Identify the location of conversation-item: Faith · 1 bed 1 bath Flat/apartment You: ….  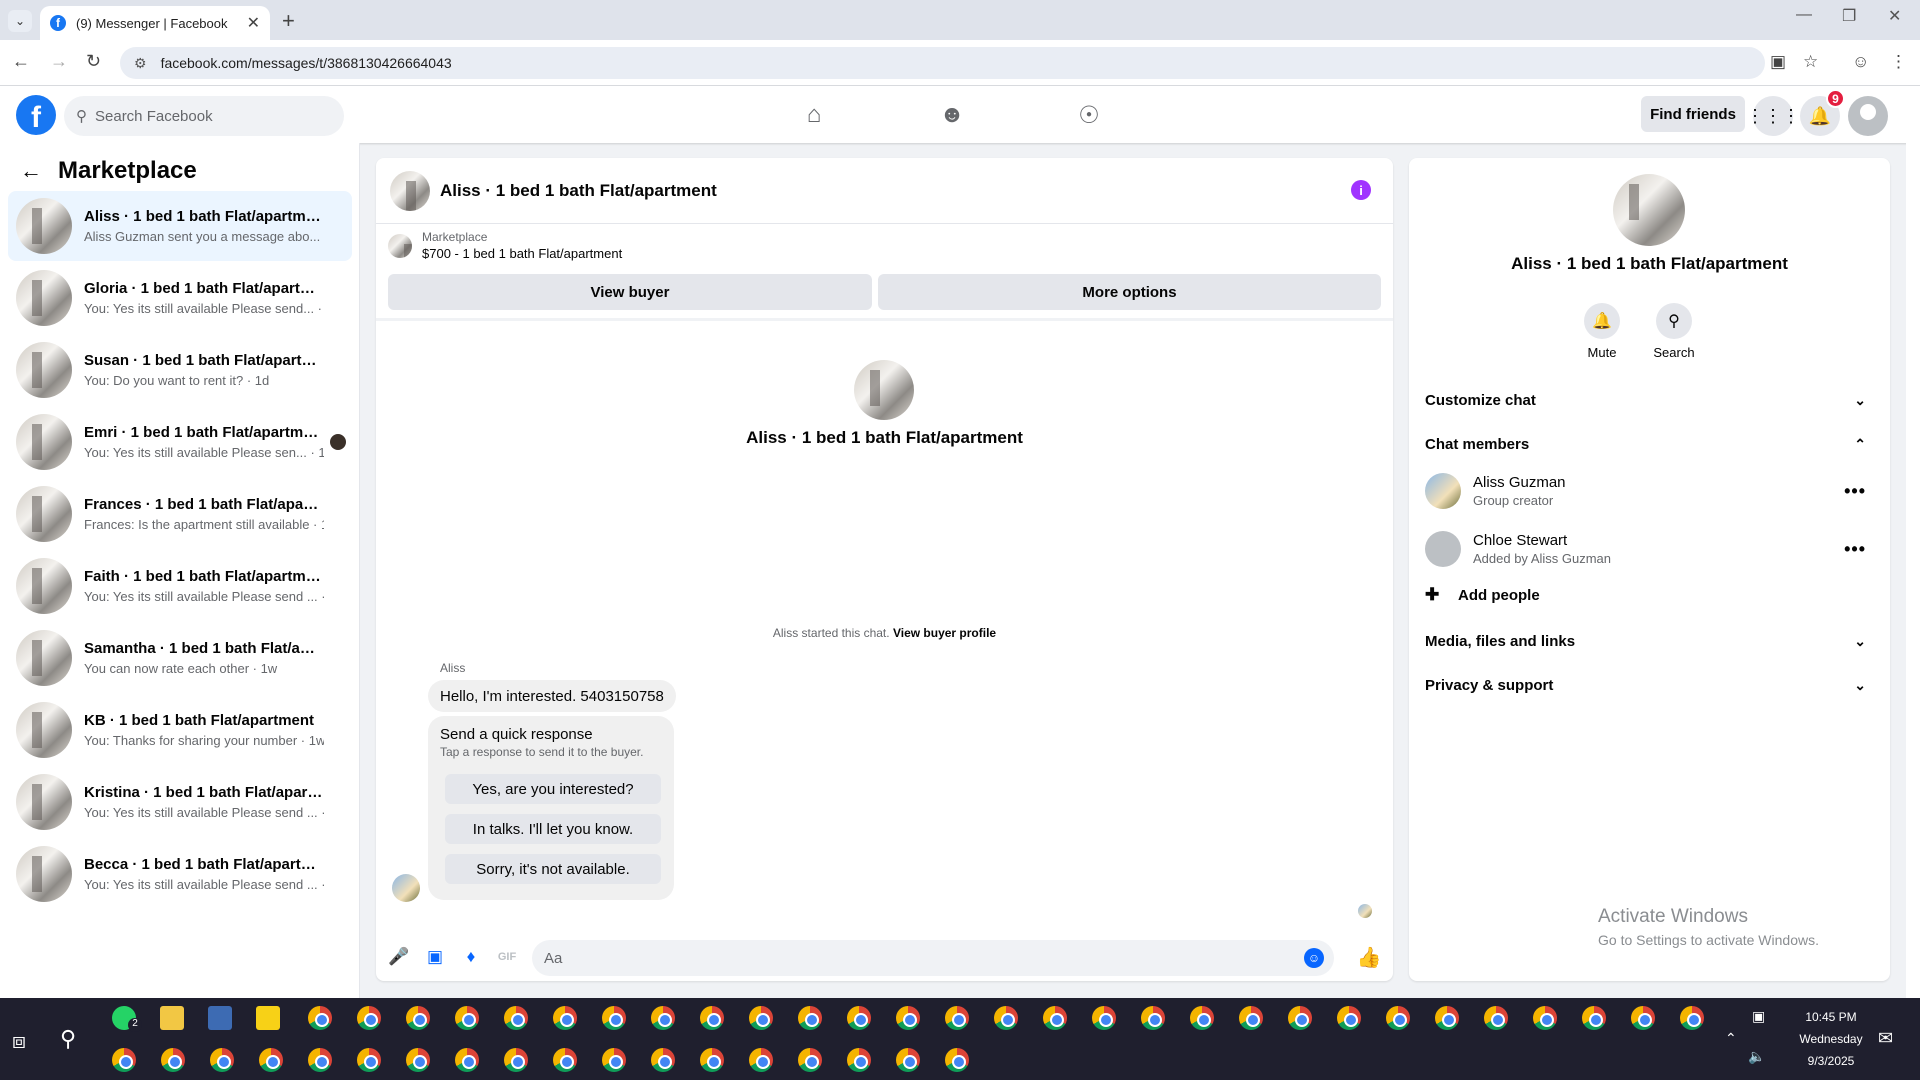
(180, 586).